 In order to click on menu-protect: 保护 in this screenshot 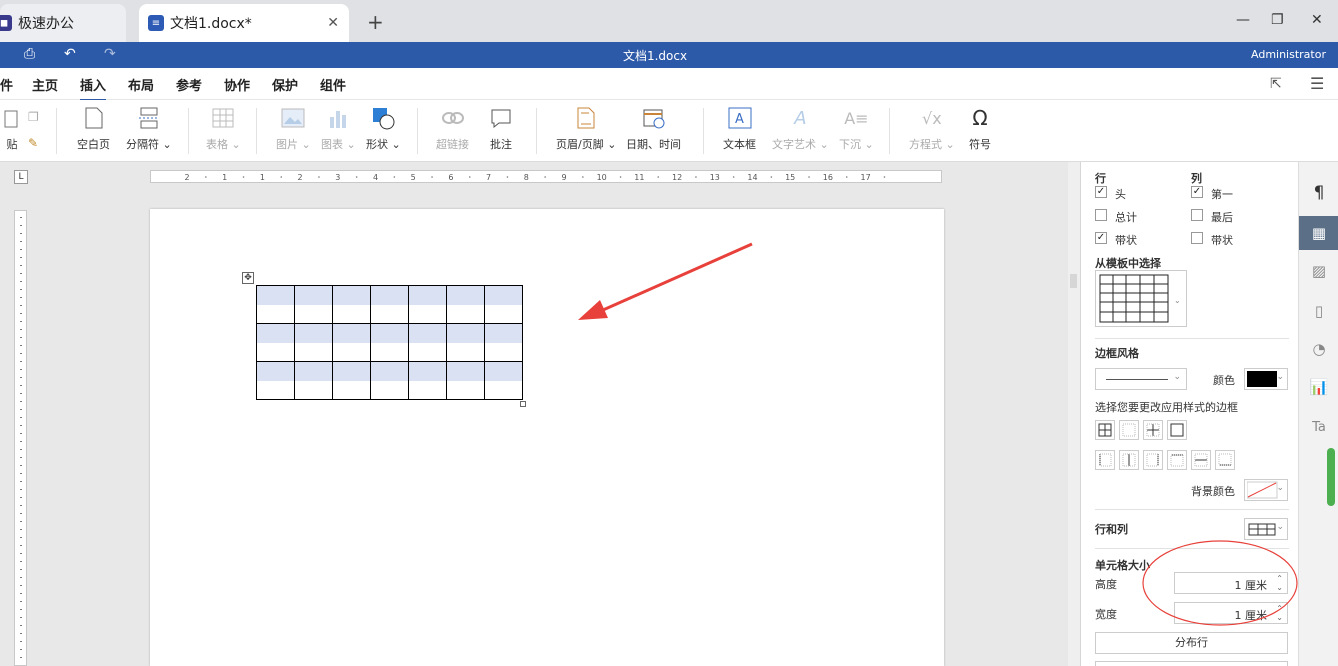, I will do `click(285, 84)`.